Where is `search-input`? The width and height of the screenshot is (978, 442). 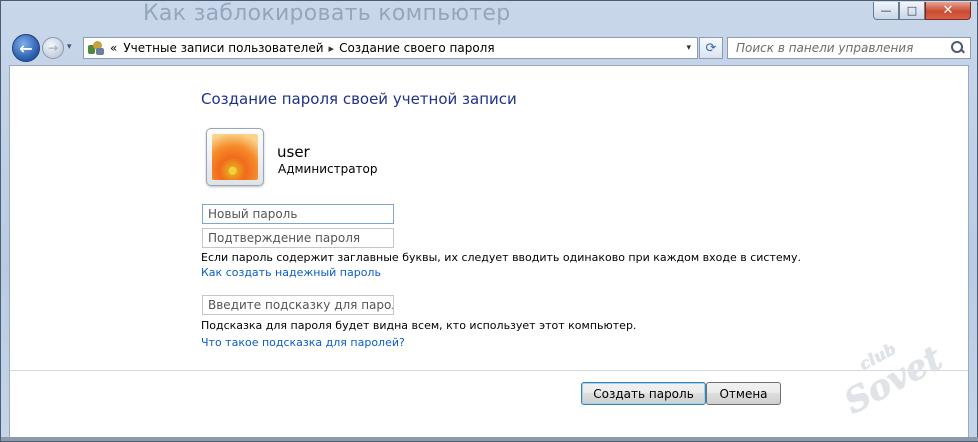 search-input is located at coordinates (839, 48).